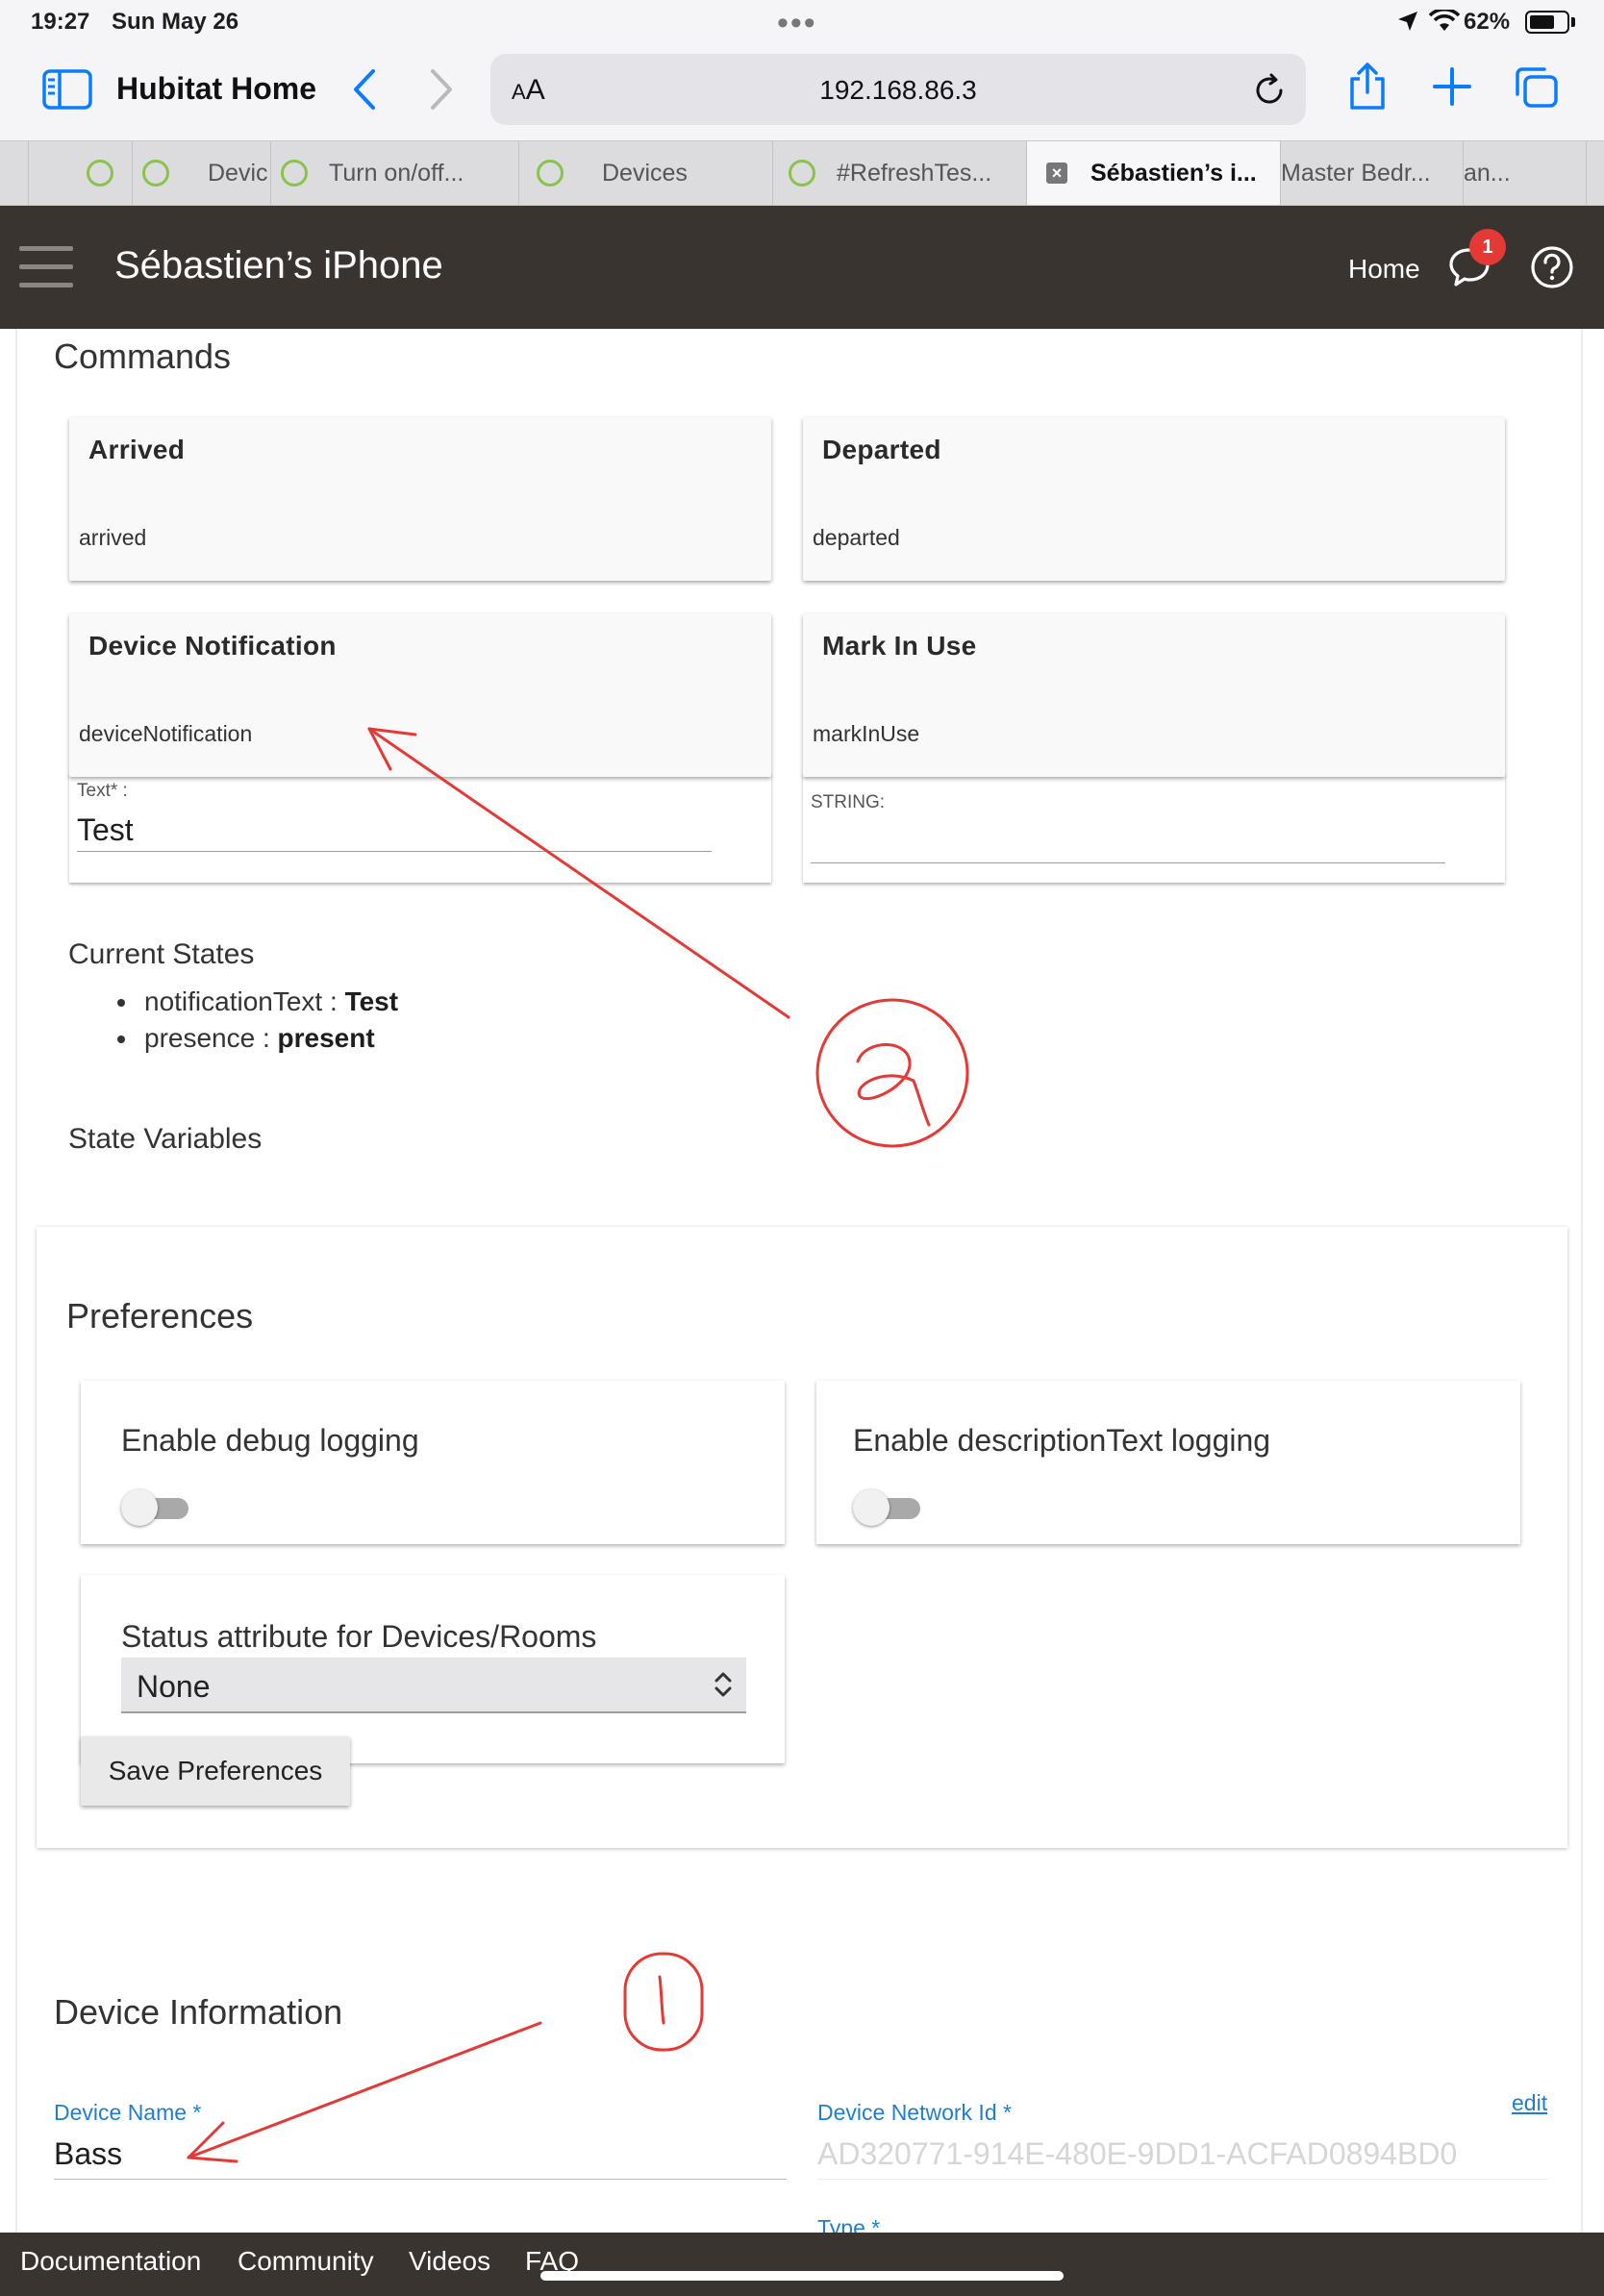 The width and height of the screenshot is (1604, 2296). I want to click on command-card-departed: Departed departed, so click(1154, 499).